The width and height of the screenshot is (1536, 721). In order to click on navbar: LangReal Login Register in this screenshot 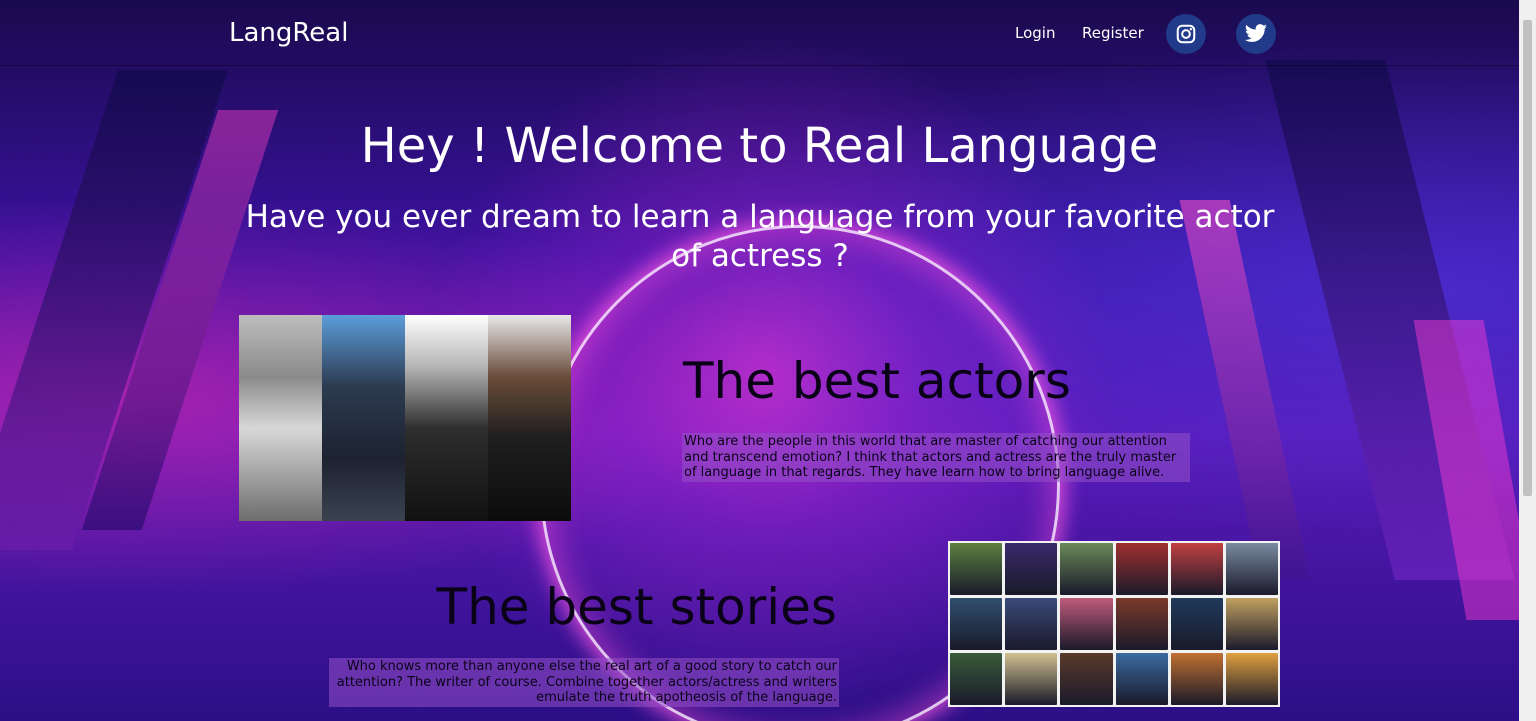, I will do `click(759, 33)`.